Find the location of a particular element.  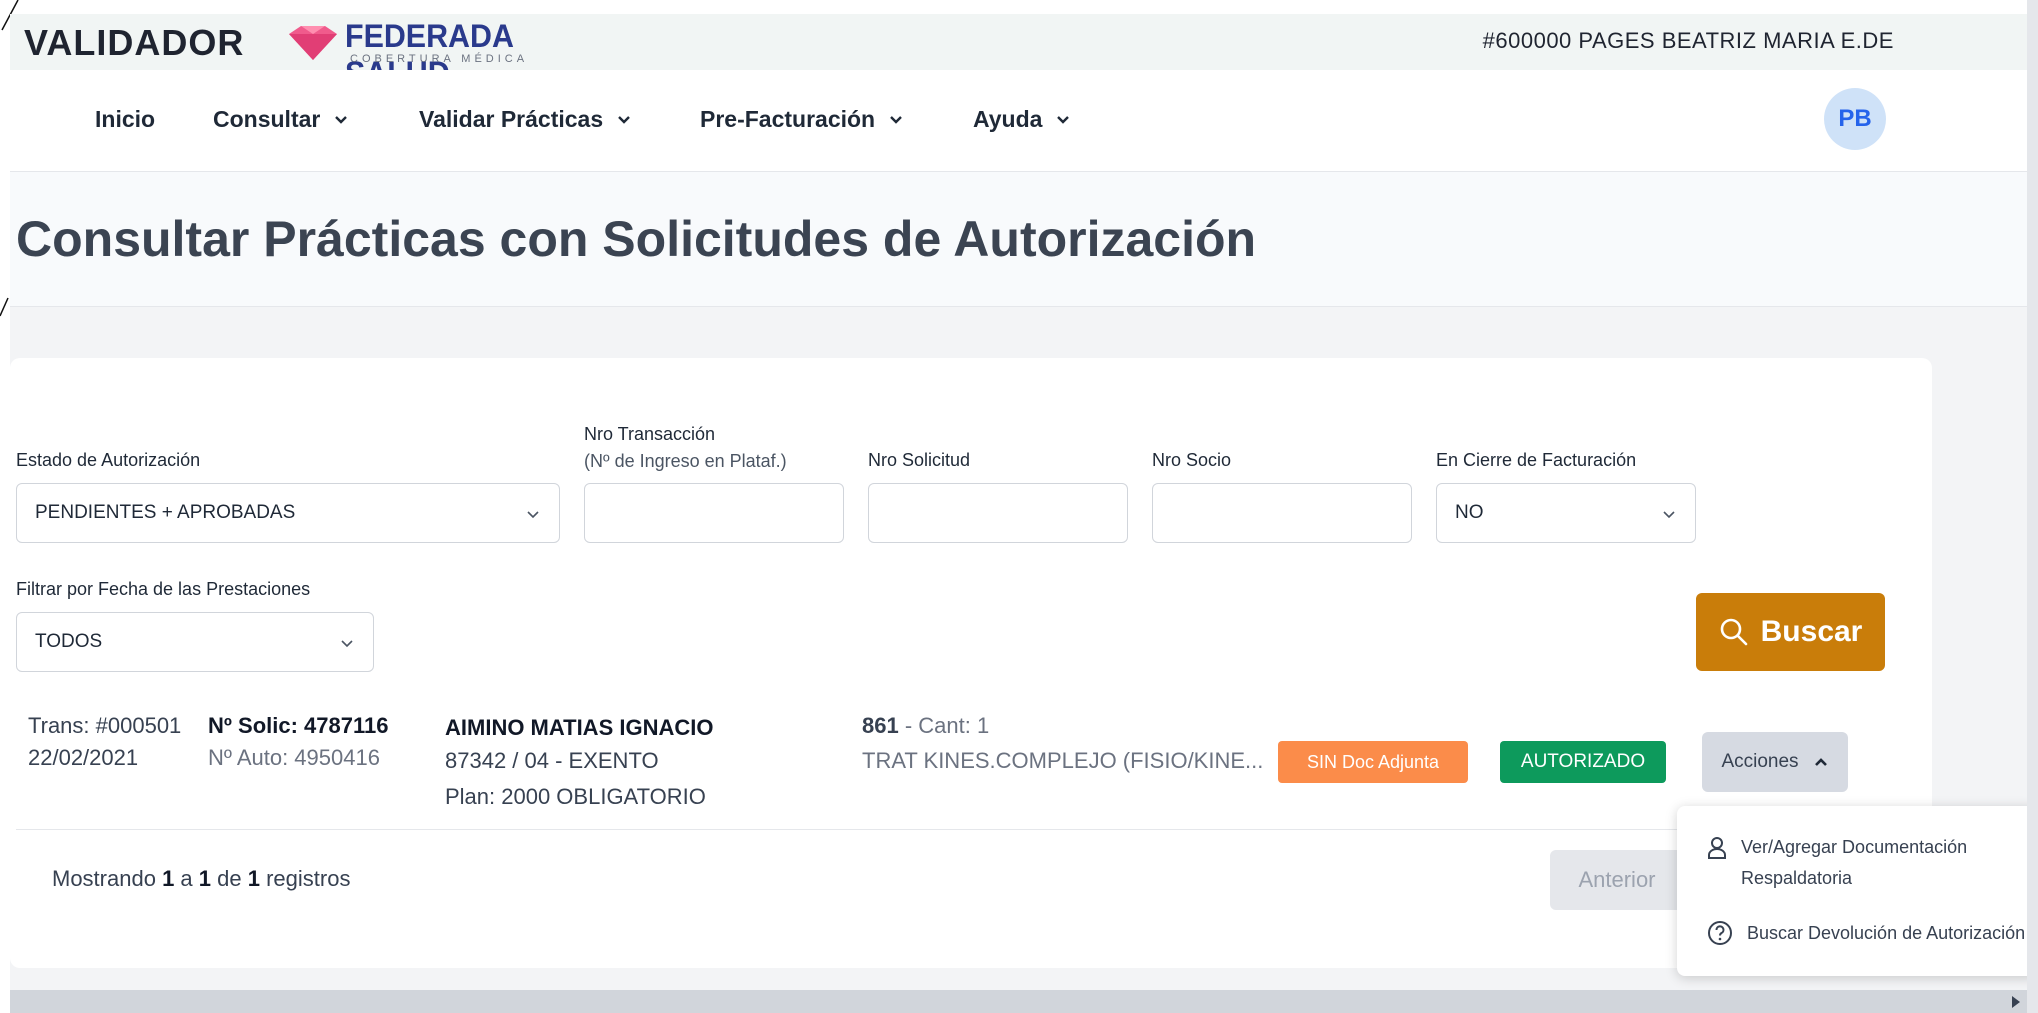

nav-ayuda: Ayuda is located at coordinates (1021, 119).